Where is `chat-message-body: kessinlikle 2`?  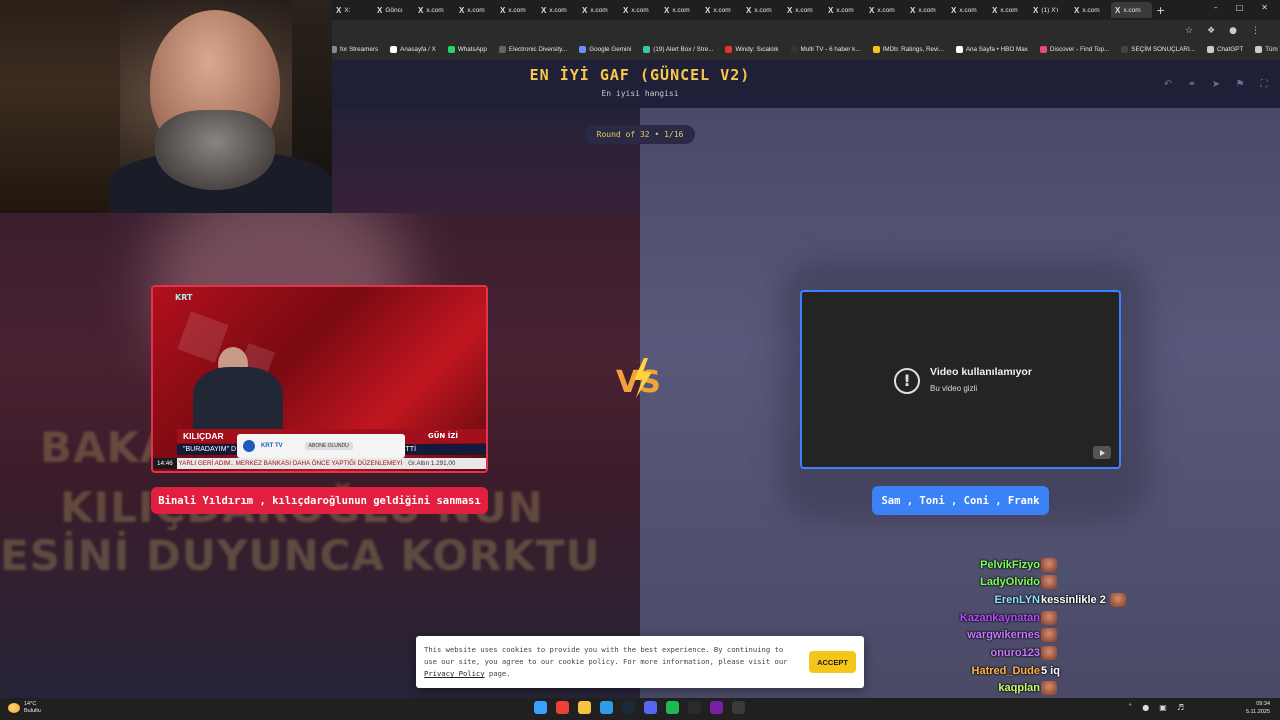
chat-message-body: kessinlikle 2 is located at coordinates (1083, 599).